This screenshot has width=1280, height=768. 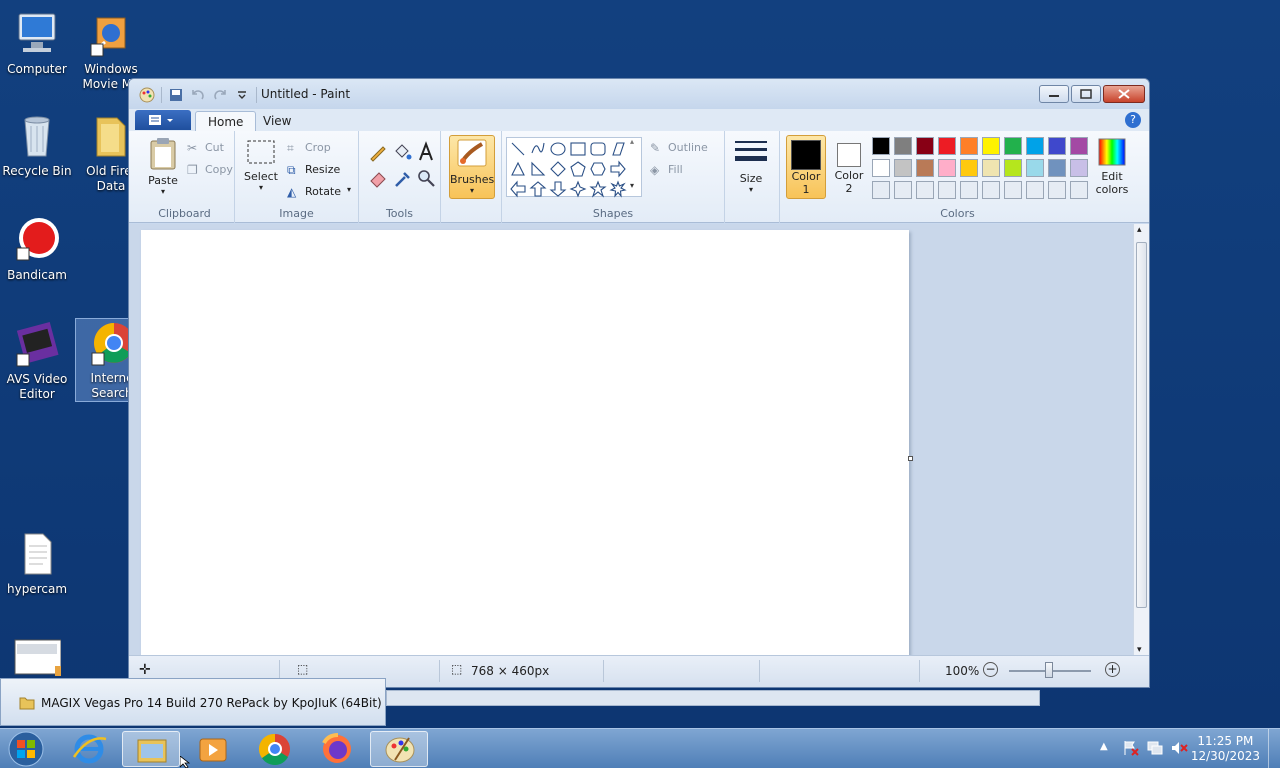 I want to click on taskbar-firefox, so click(x=337, y=749).